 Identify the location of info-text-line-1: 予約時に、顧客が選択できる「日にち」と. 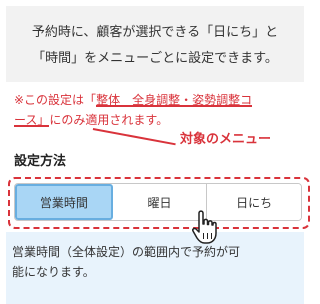
(155, 32).